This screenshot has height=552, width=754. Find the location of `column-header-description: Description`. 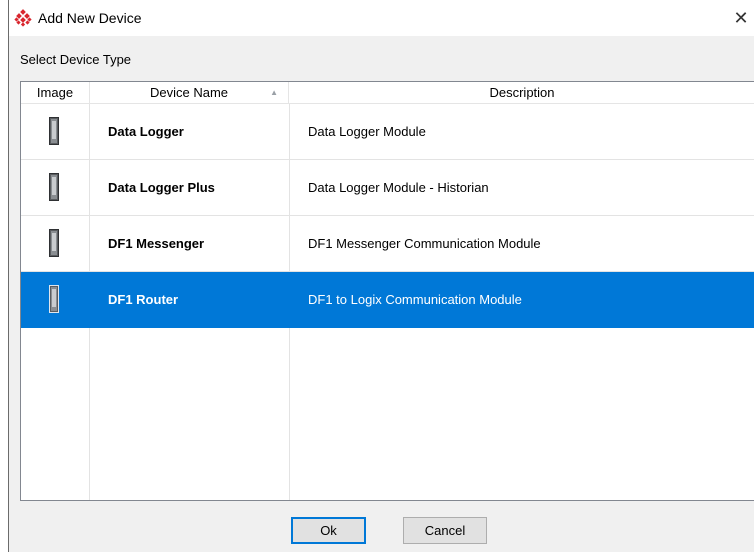

column-header-description: Description is located at coordinates (521, 92).